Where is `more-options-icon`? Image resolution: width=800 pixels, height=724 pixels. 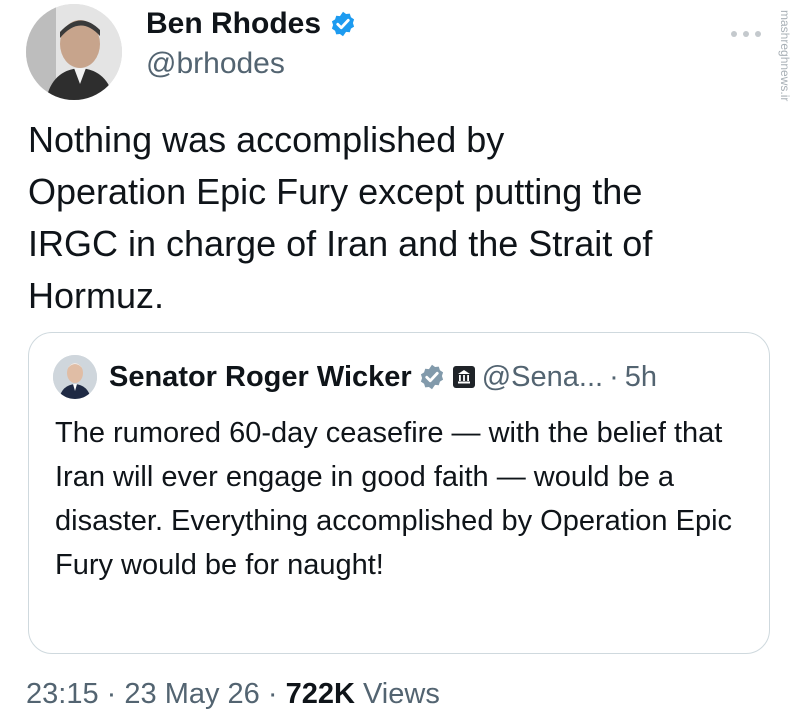
more-options-icon is located at coordinates (746, 34).